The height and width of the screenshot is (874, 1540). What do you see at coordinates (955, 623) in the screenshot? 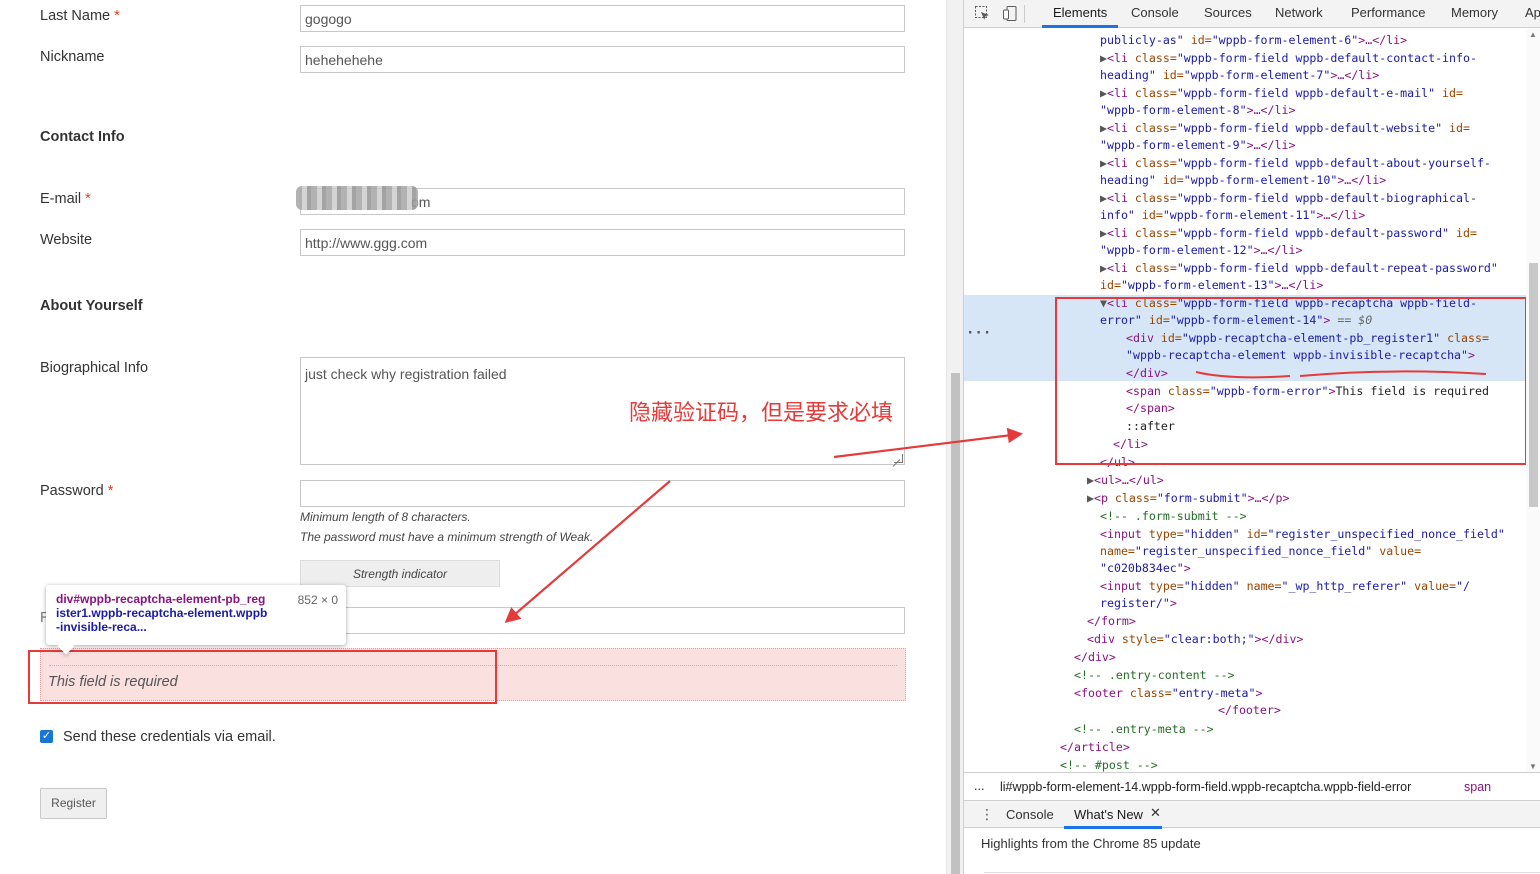
I see `page-scroll-thumb` at bounding box center [955, 623].